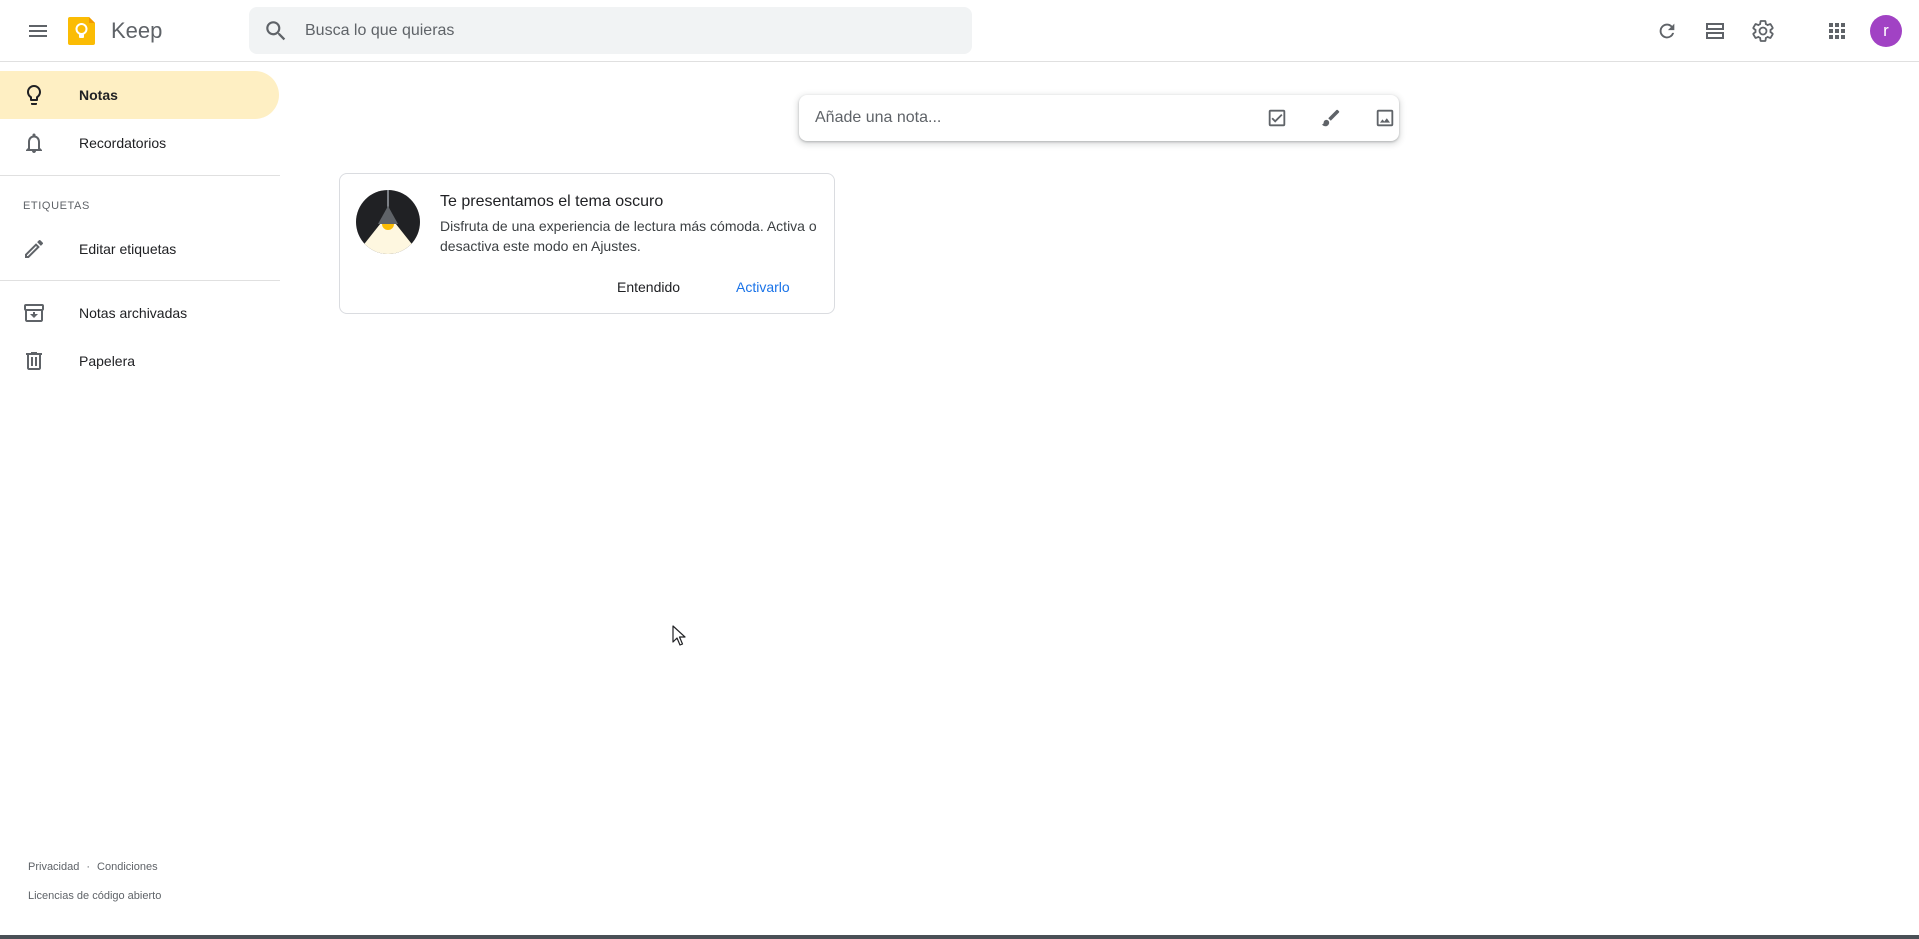 The width and height of the screenshot is (1919, 939). I want to click on list-view-icon, so click(1715, 31).